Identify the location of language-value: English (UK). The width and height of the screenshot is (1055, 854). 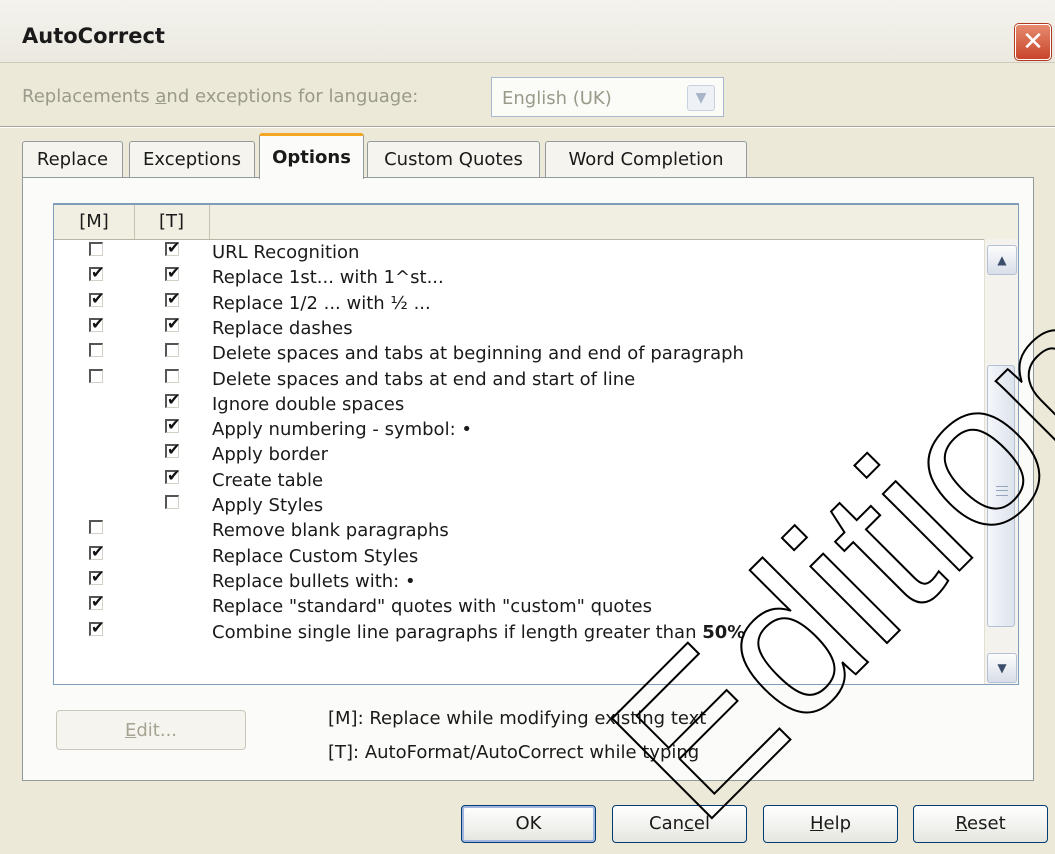
(557, 98).